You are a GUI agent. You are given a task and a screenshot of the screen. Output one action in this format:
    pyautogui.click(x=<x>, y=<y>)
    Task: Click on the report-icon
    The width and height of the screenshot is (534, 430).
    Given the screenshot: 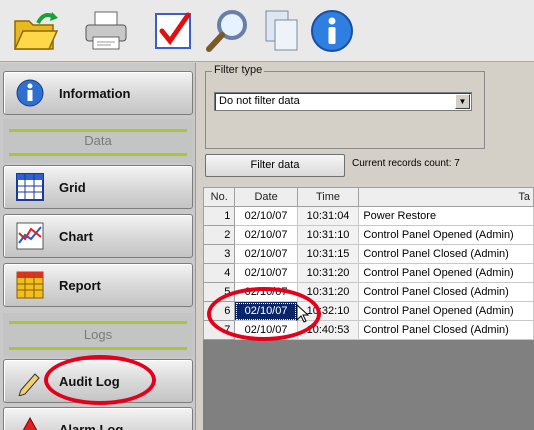 What is the action you would take?
    pyautogui.click(x=30, y=285)
    